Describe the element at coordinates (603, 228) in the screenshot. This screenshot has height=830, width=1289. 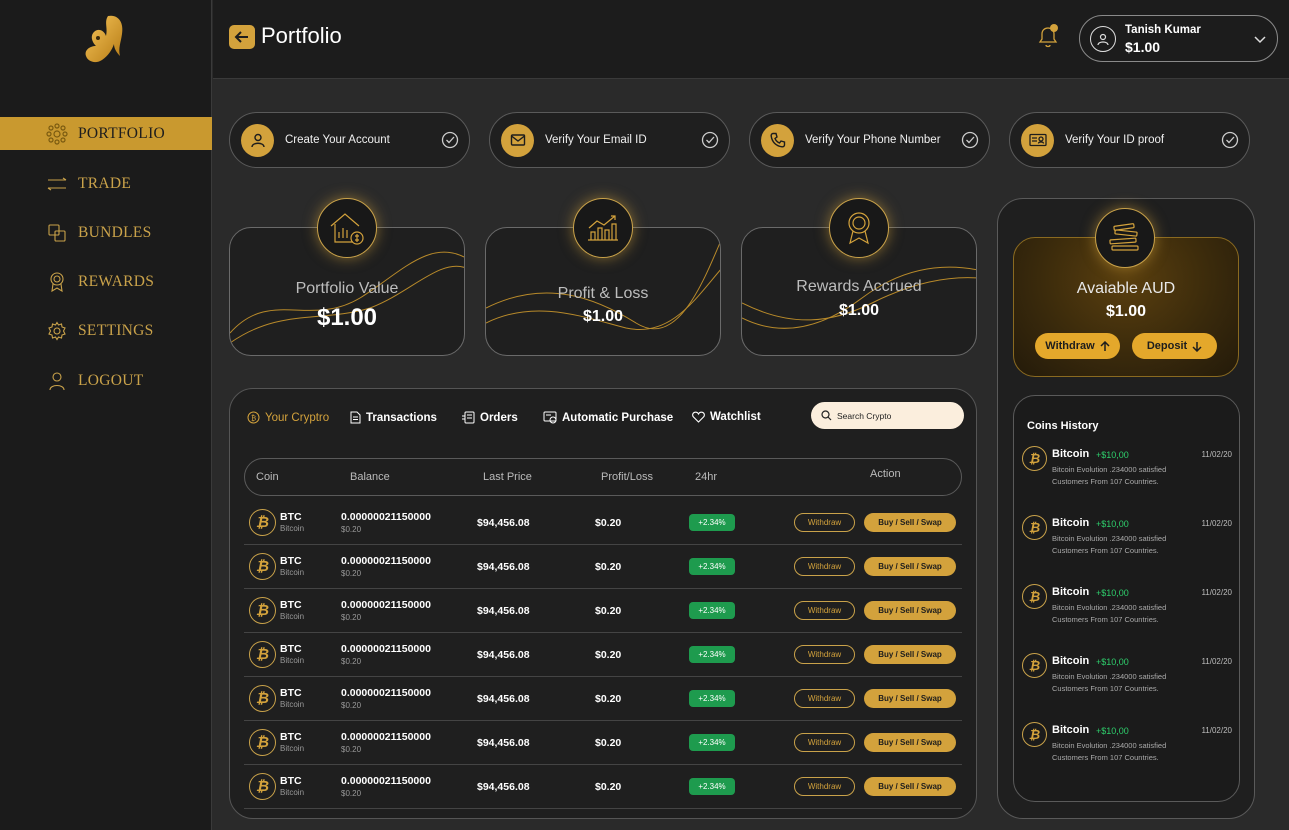
I see `profit-medal` at that location.